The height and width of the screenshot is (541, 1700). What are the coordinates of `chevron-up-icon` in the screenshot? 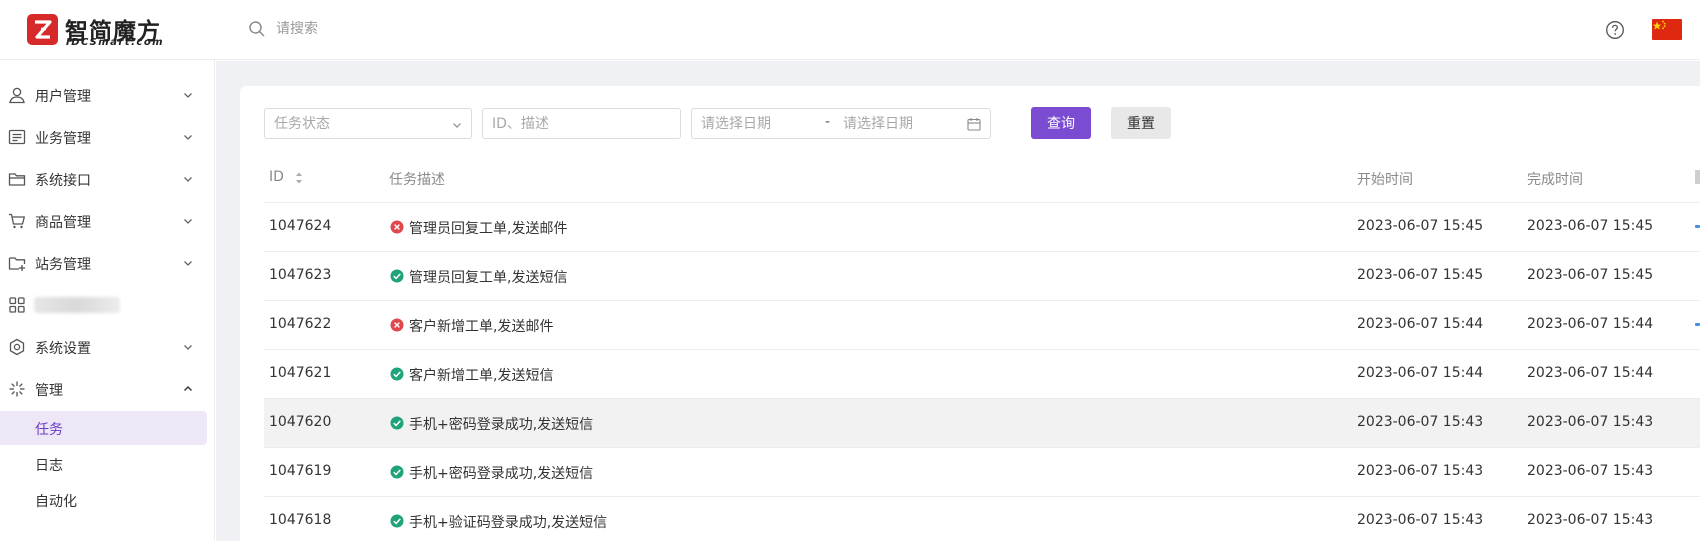 It's located at (188, 388).